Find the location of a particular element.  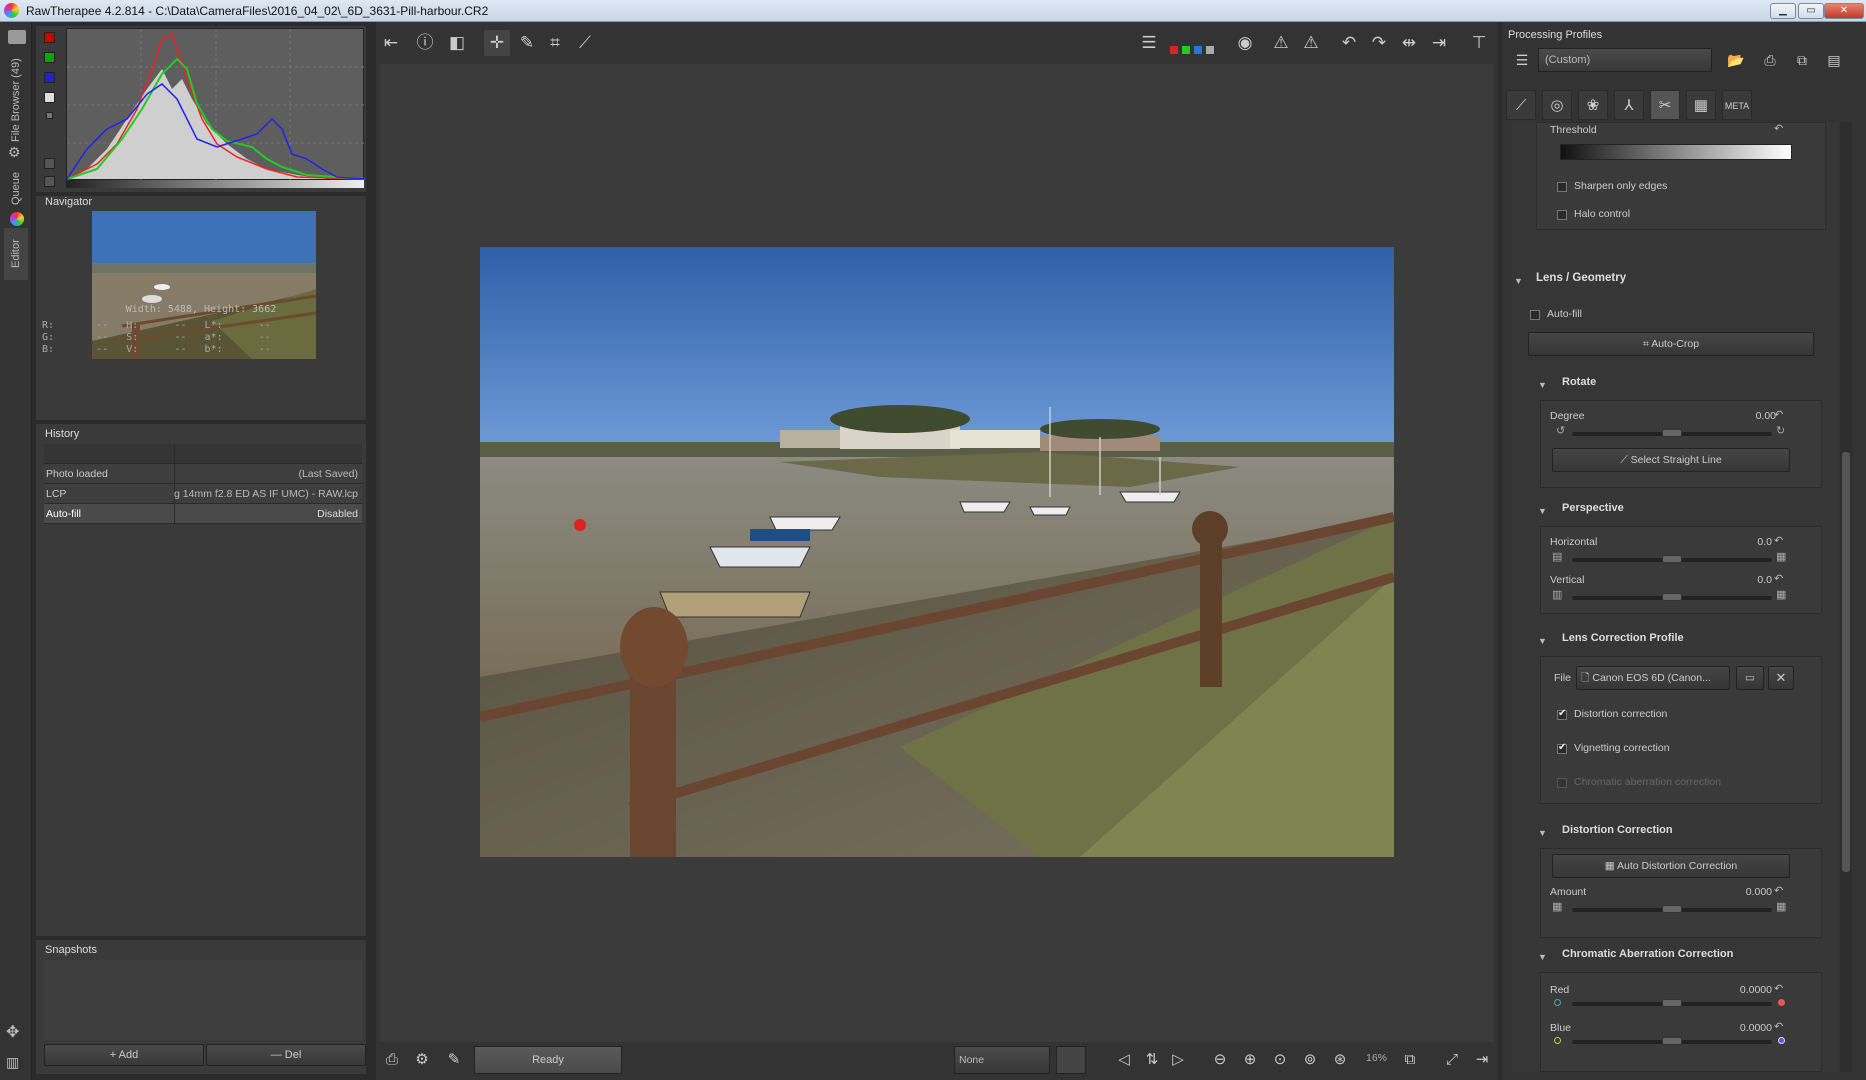

move-icon: ✥ is located at coordinates (12, 1032).